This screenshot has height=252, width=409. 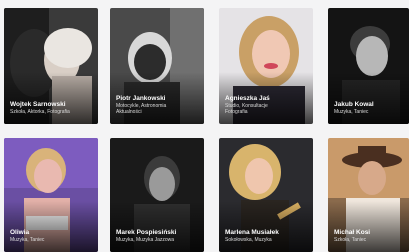 What do you see at coordinates (252, 232) in the screenshot?
I see `profile-name: Marlena Musiałek` at bounding box center [252, 232].